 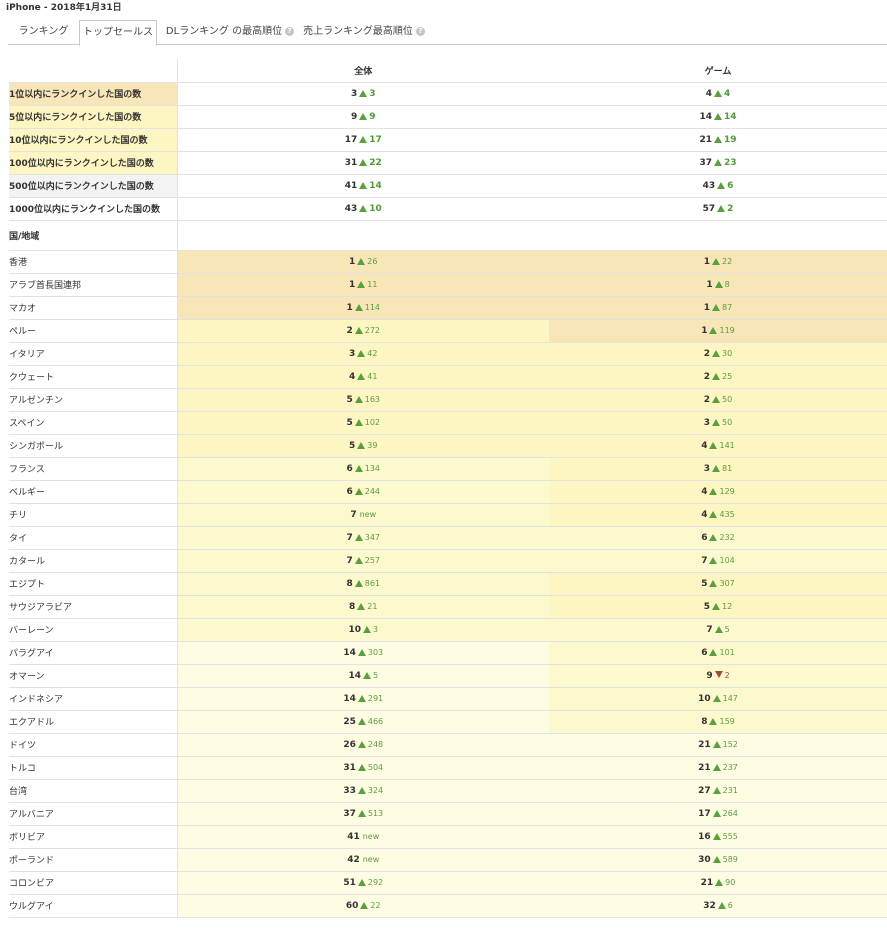 What do you see at coordinates (718, 674) in the screenshot?
I see `triangle-down-icon` at bounding box center [718, 674].